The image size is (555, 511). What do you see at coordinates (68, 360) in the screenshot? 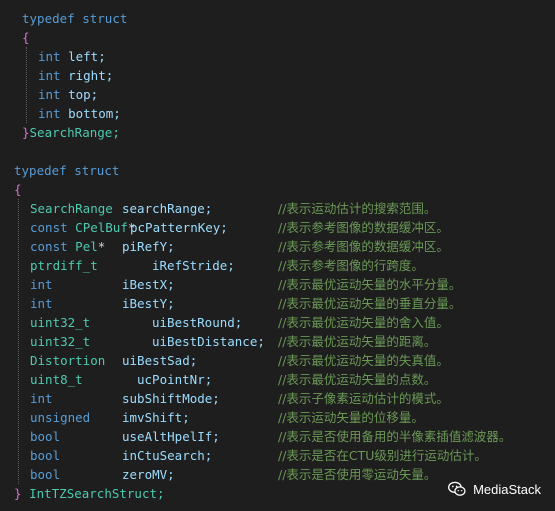
I see `field-type: Distortion` at bounding box center [68, 360].